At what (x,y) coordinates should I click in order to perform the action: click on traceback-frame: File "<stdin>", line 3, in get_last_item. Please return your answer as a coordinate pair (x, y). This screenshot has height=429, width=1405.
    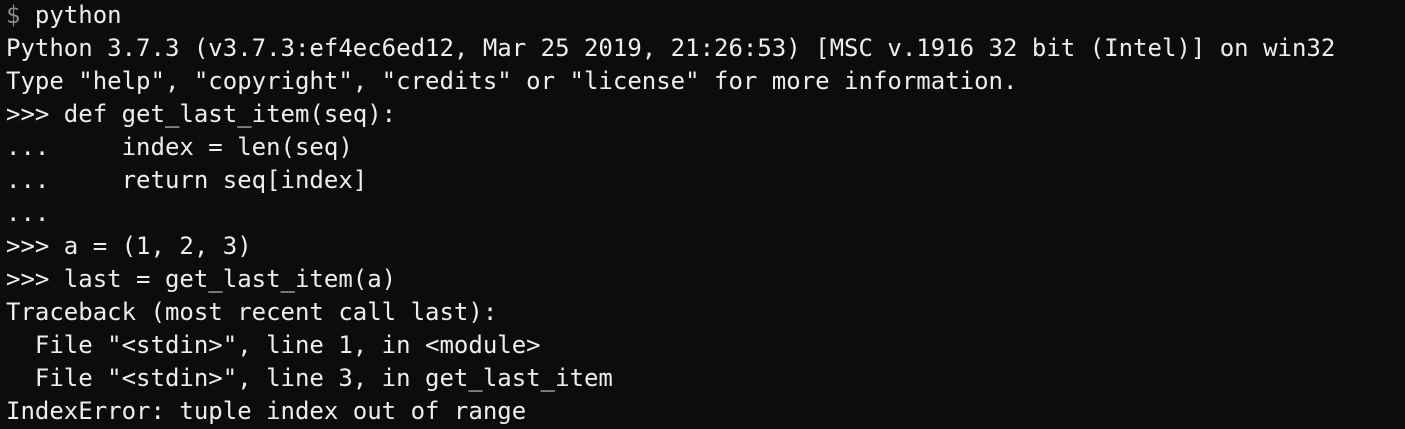
    Looking at the image, I should click on (309, 378).